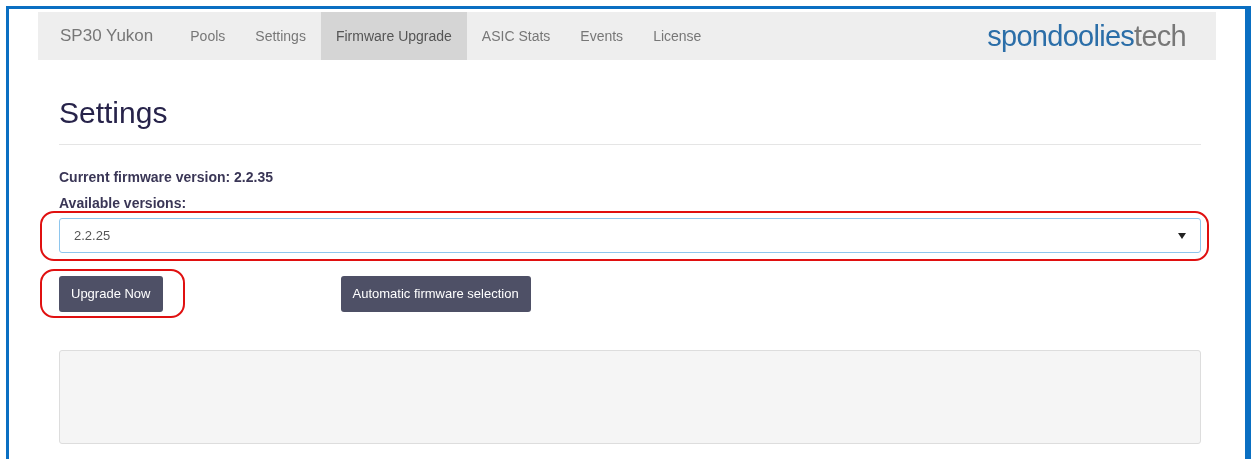 The width and height of the screenshot is (1255, 459). Describe the element at coordinates (1160, 36) in the screenshot. I see `logo-suffix: tech` at that location.